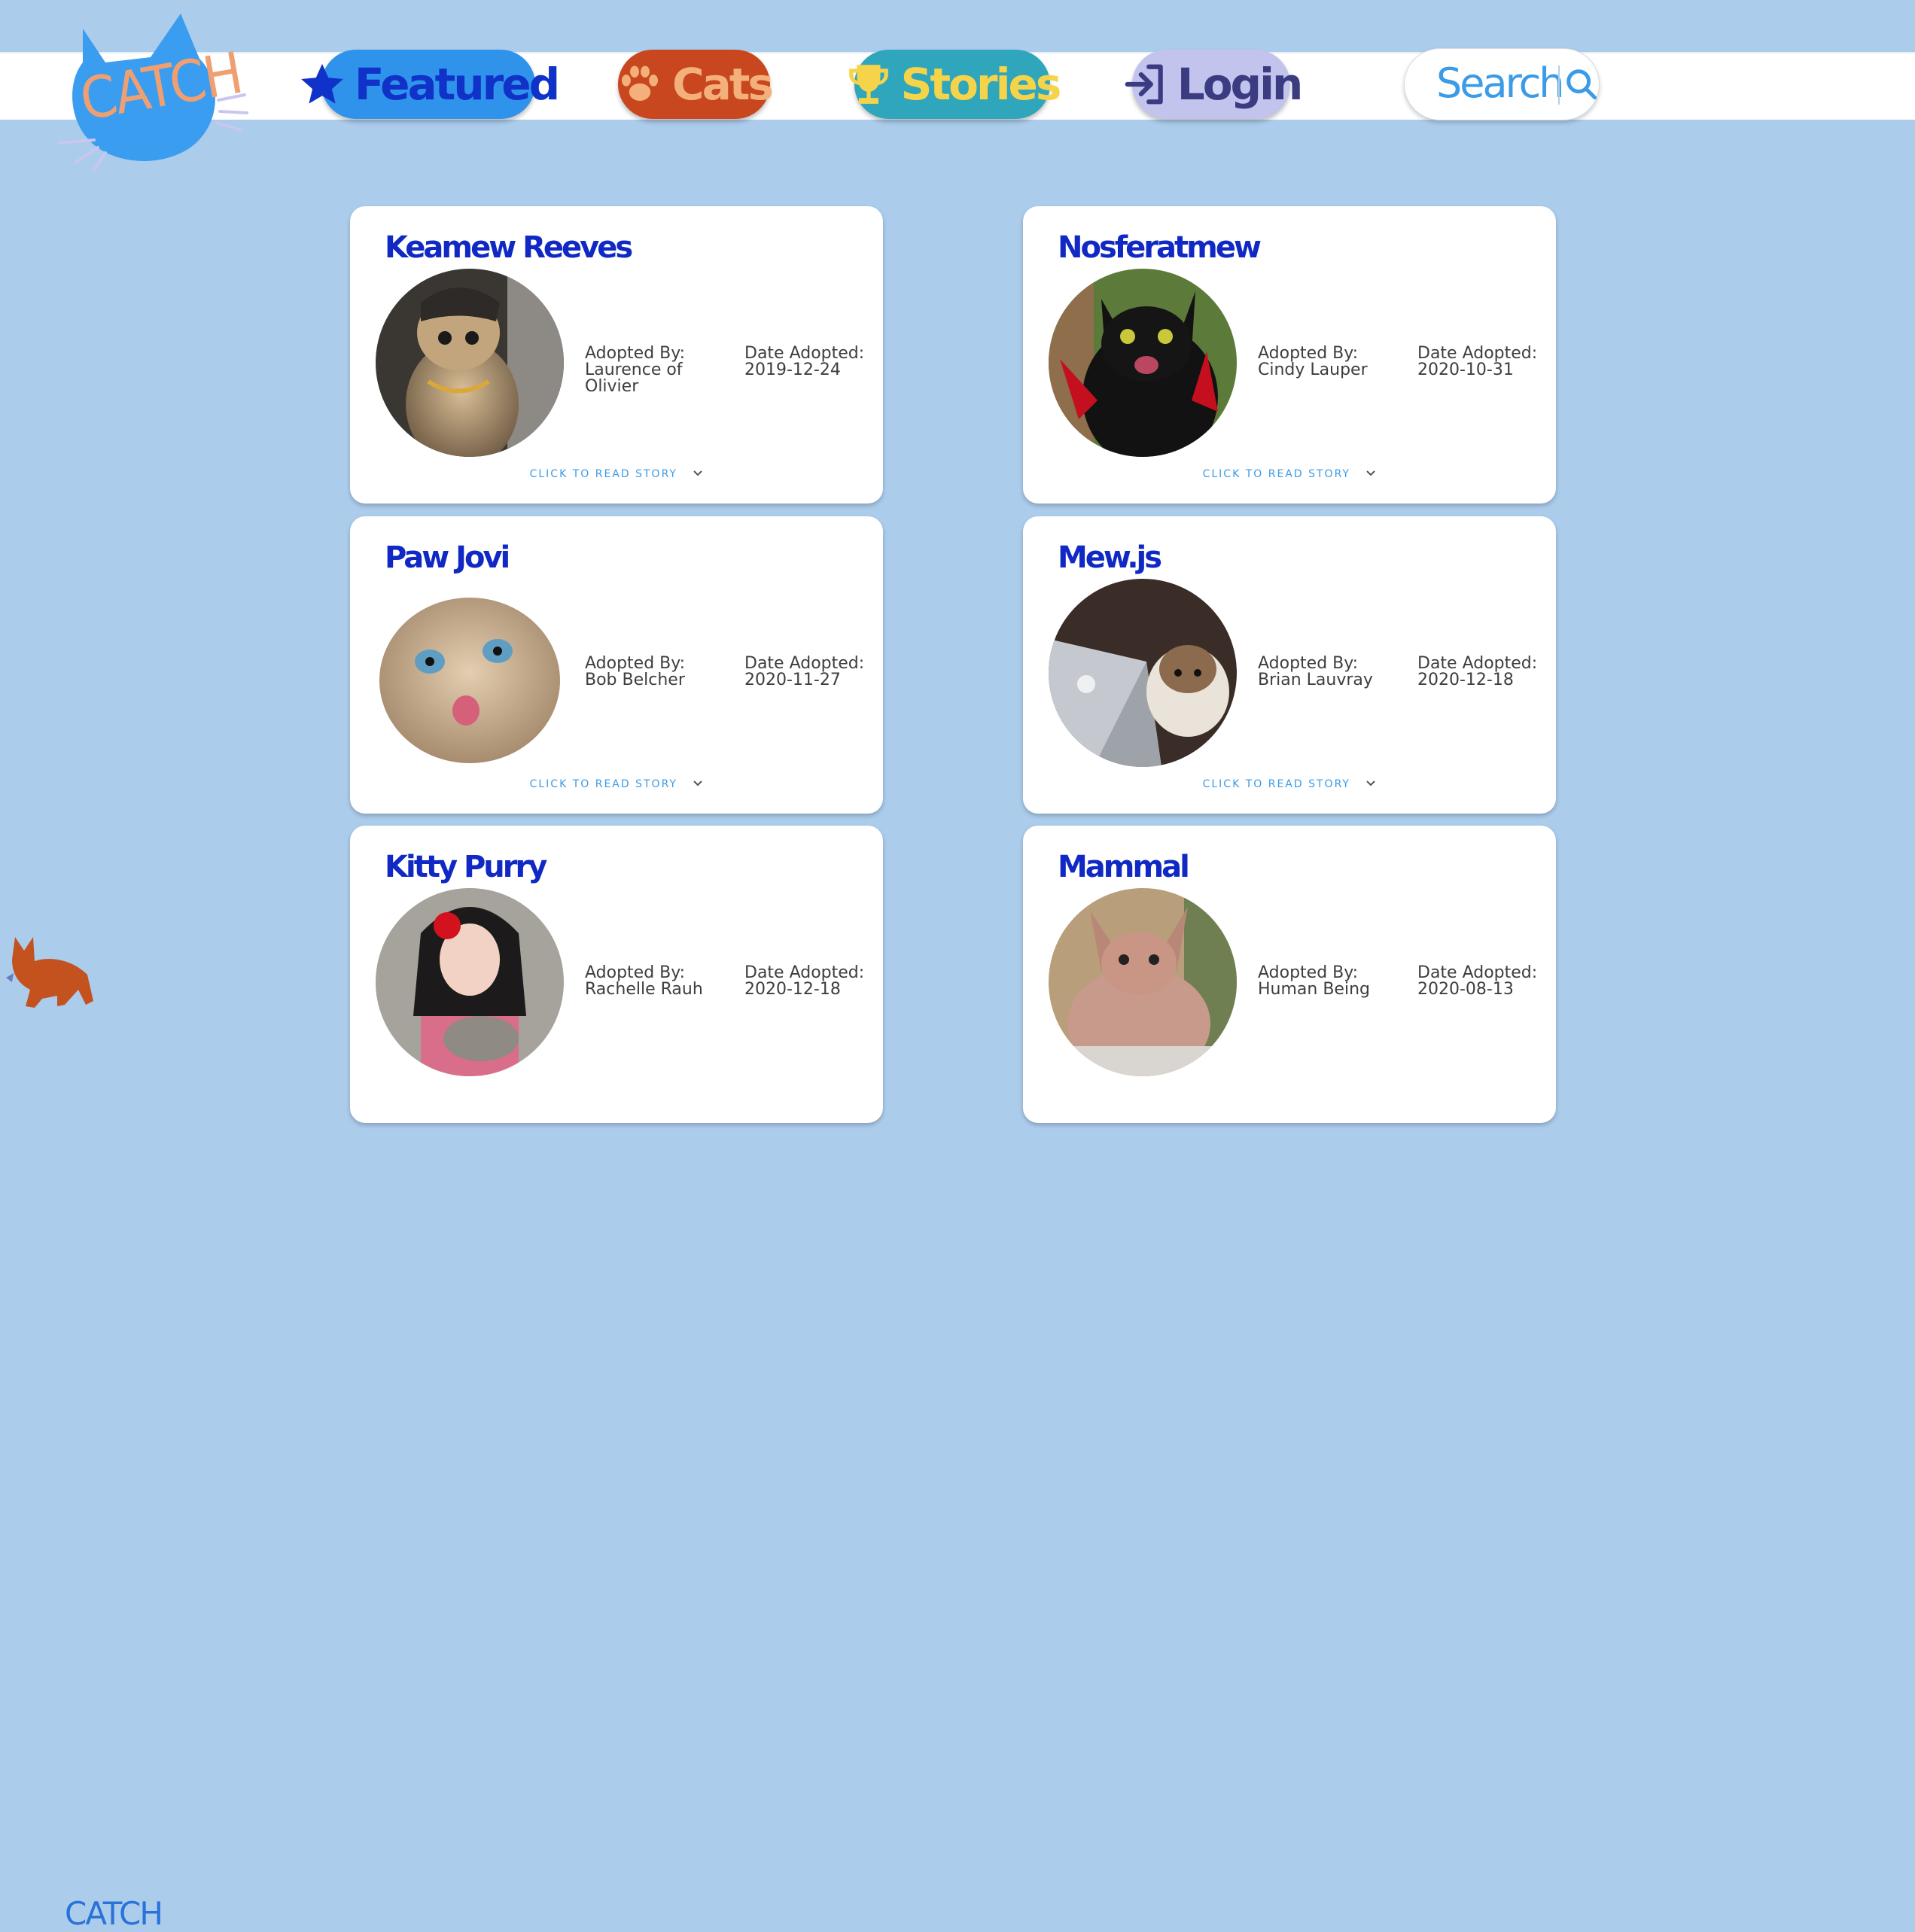  I want to click on cat-name: Mew.js, so click(1110, 557).